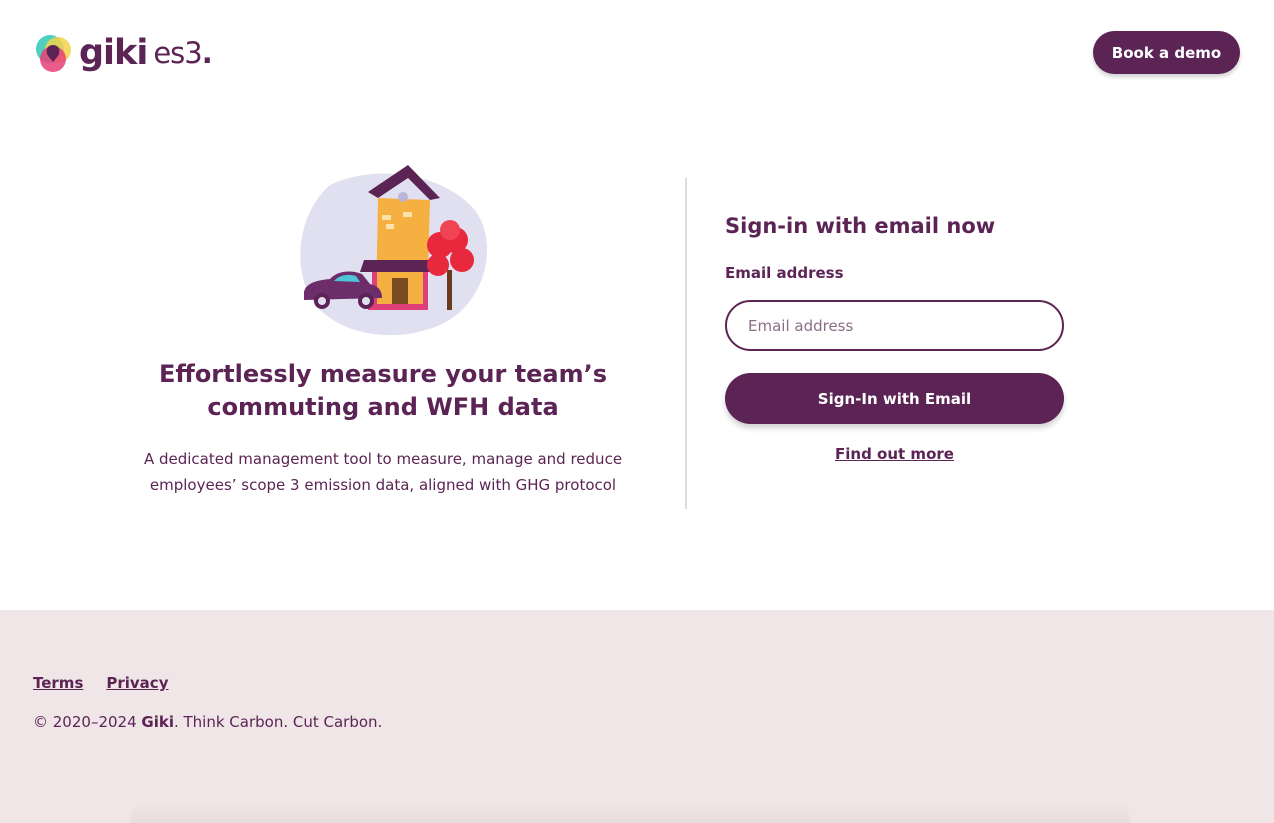 The width and height of the screenshot is (1274, 823). I want to click on hero-headline-line-1: Effortlessly measure your team’s, so click(383, 374).